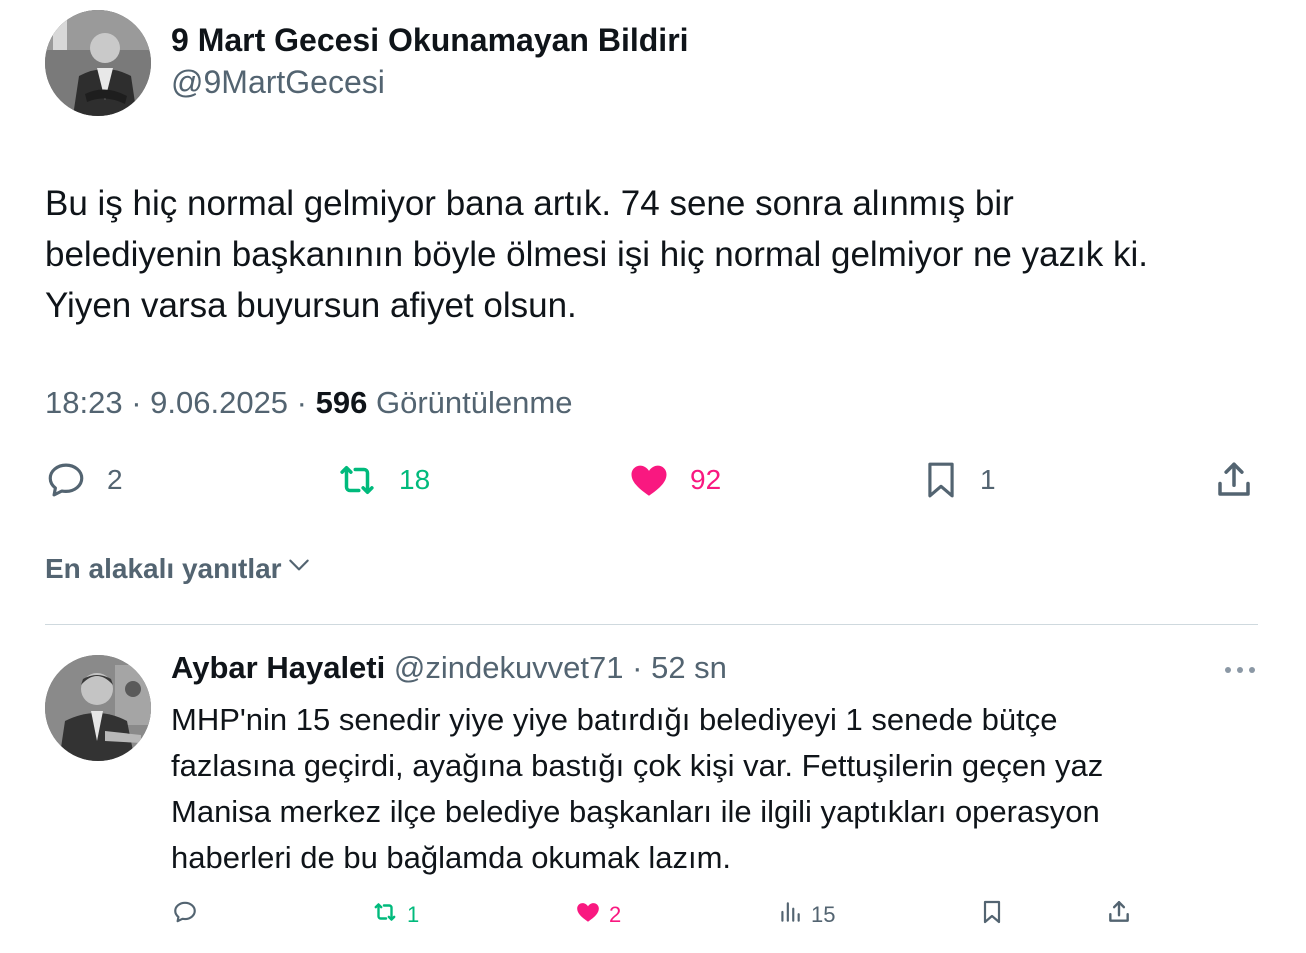  I want to click on like-count: 92, so click(706, 479).